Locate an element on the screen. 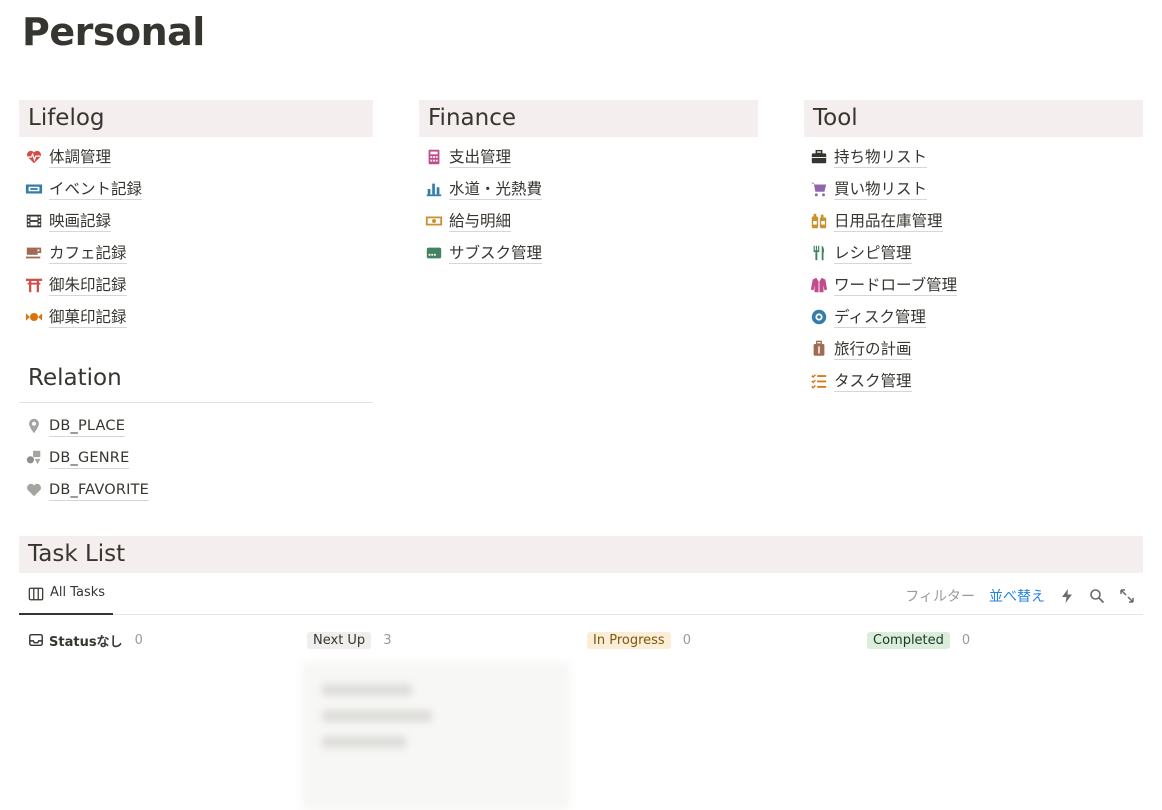  view-tab-label: All Tasks is located at coordinates (78, 592).